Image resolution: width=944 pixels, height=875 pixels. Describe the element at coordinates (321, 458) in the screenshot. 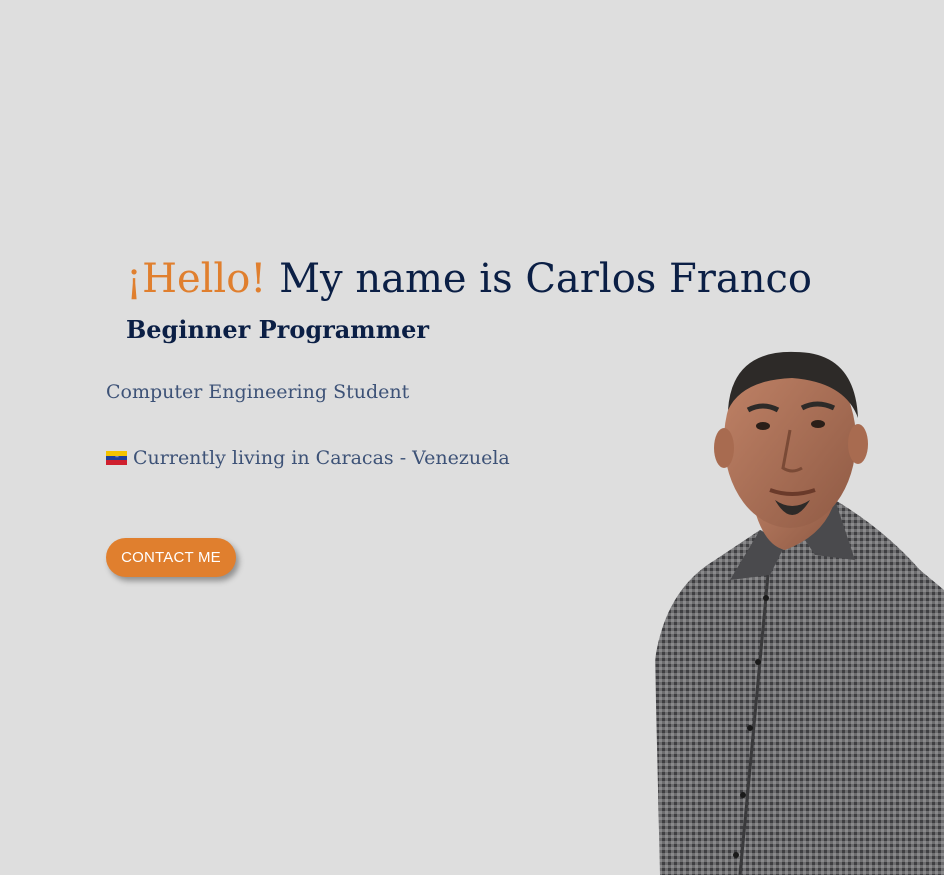

I see `location-text: Currently living in Caracas - Venezuela` at that location.